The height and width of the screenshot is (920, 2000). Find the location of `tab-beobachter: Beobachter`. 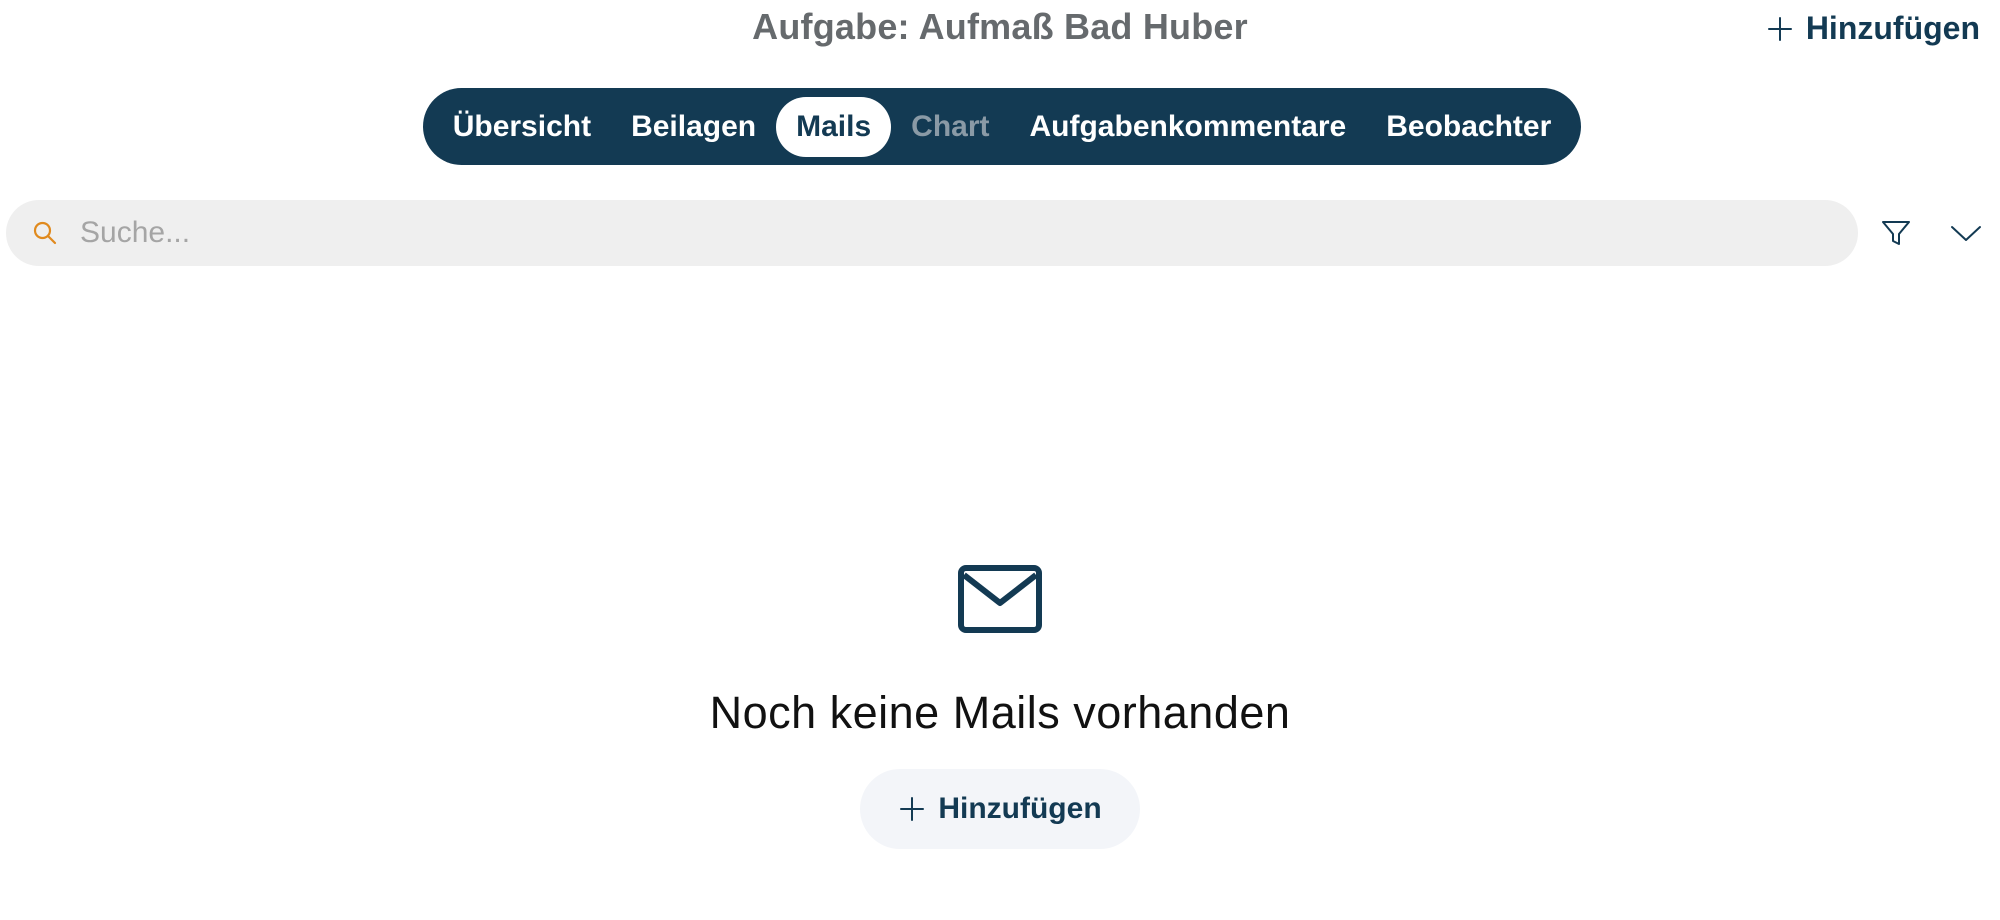

tab-beobachter: Beobachter is located at coordinates (1468, 127).